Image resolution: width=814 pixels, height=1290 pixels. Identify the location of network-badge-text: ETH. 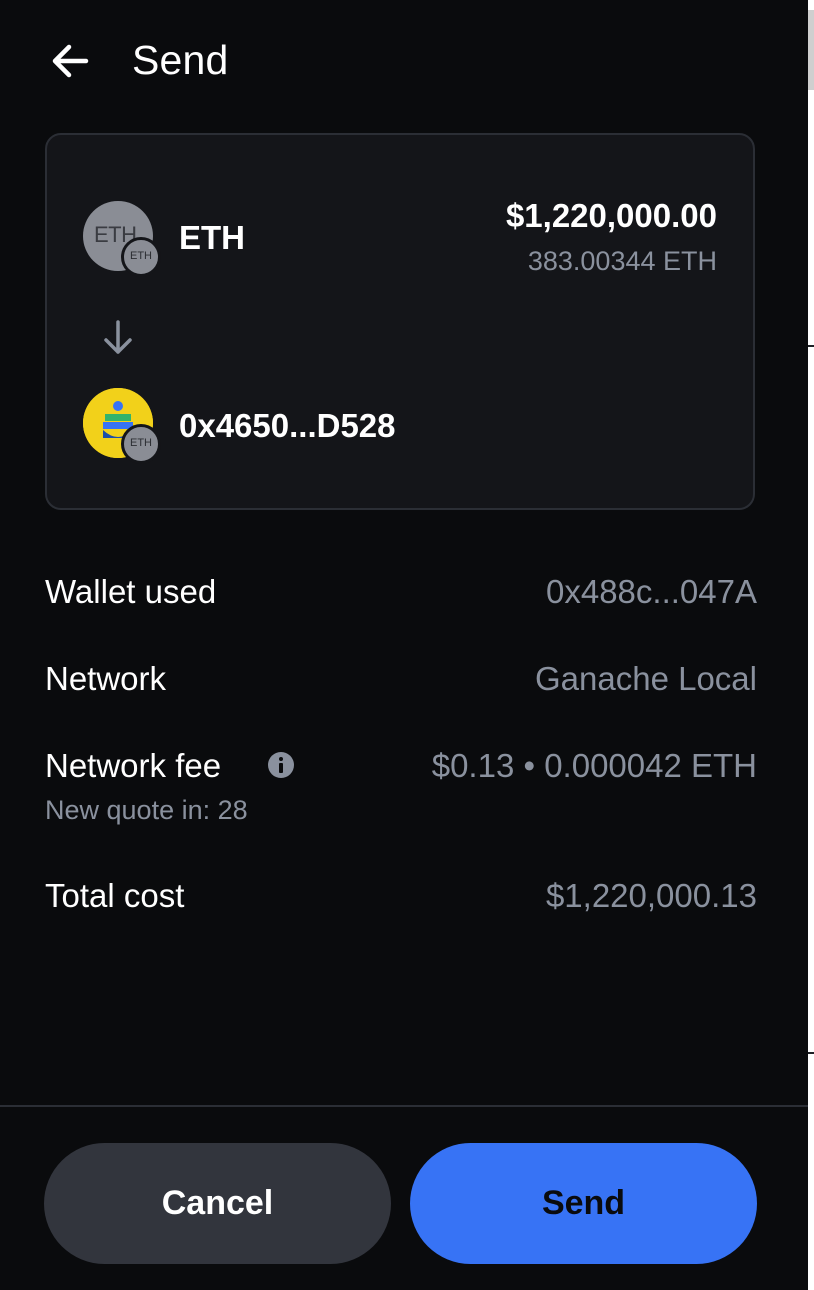
(141, 256).